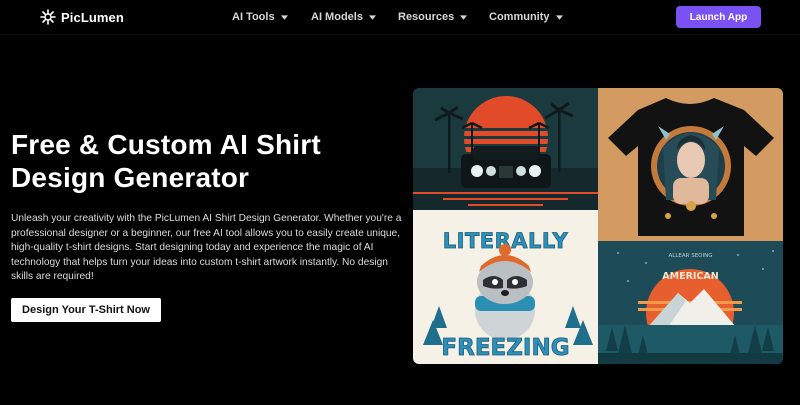  Describe the element at coordinates (48, 17) in the screenshot. I see `sparkle-logo-icon` at that location.